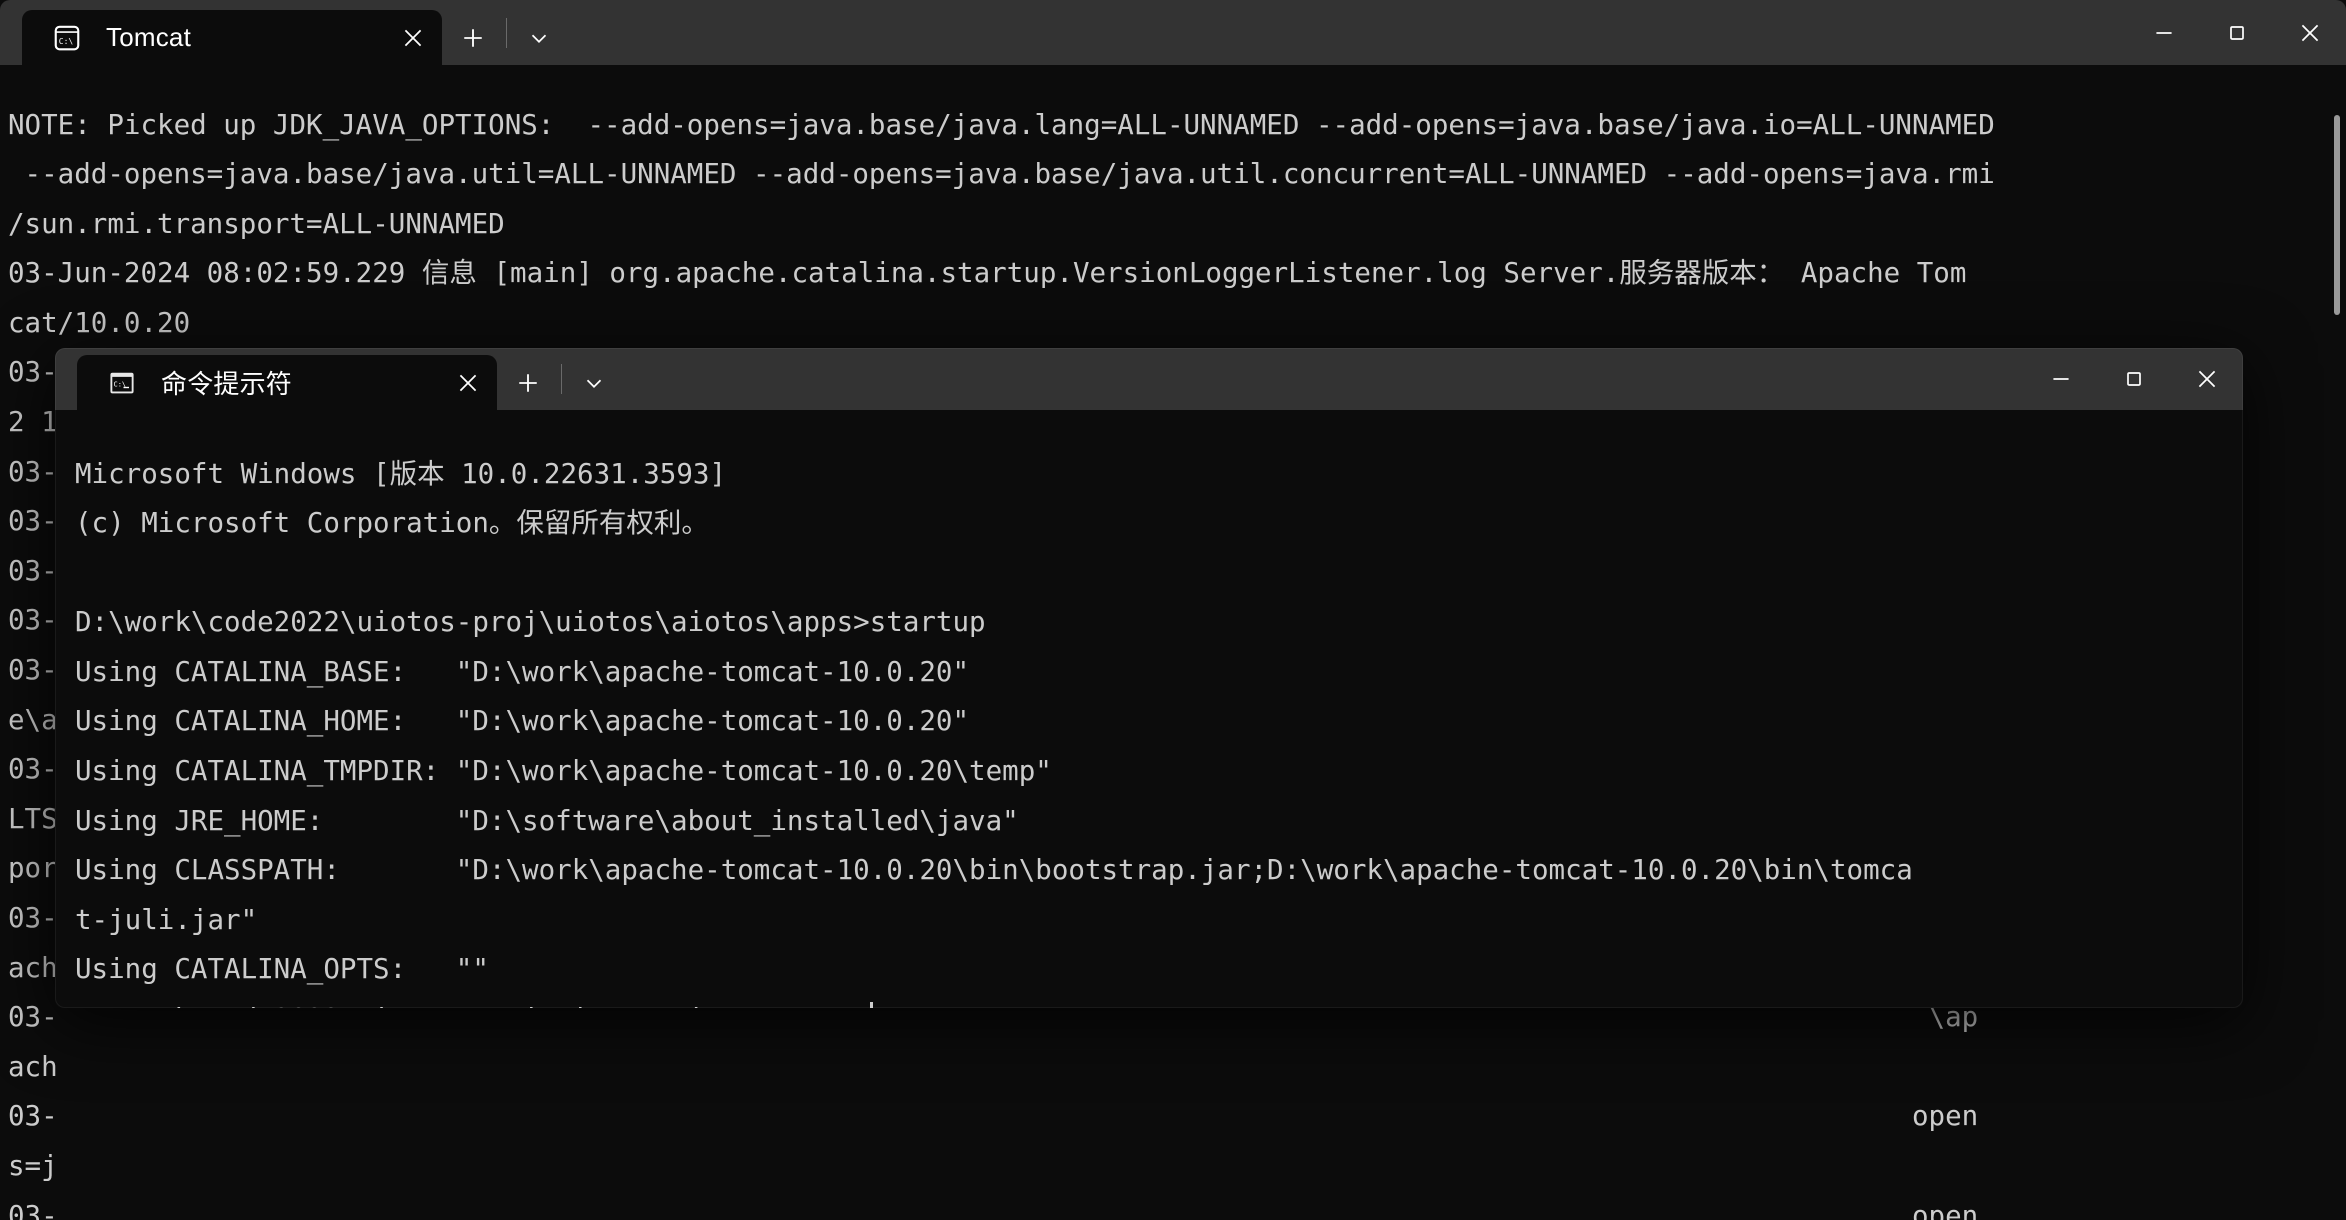 The image size is (2346, 1220). I want to click on tab-command-prompt: C:\ 命令提示符, so click(287, 382).